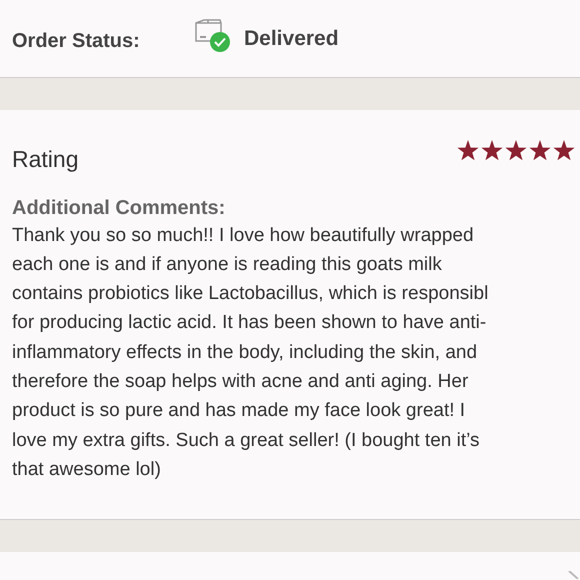  Describe the element at coordinates (45, 159) in the screenshot. I see `rating-title: Rating` at that location.